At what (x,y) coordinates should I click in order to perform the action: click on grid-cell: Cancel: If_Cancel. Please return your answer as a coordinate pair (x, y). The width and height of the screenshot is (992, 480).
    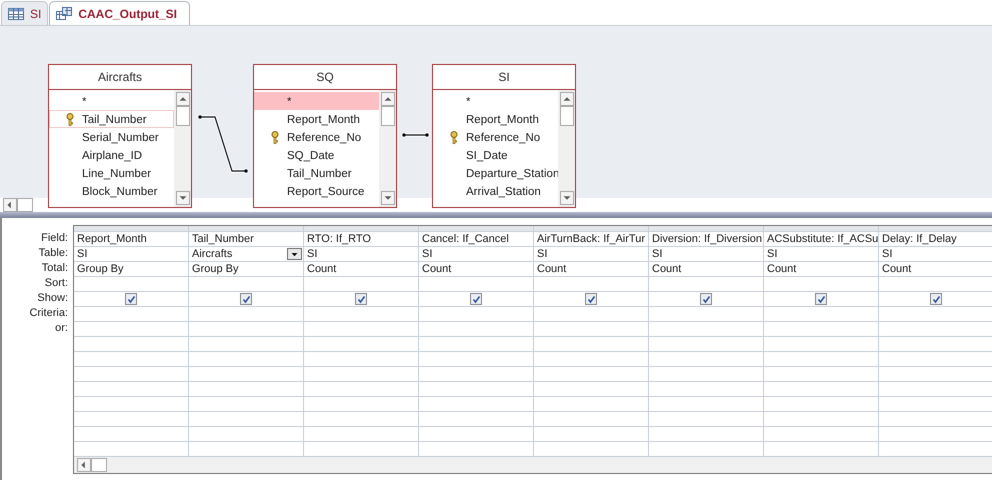
    Looking at the image, I should click on (476, 239).